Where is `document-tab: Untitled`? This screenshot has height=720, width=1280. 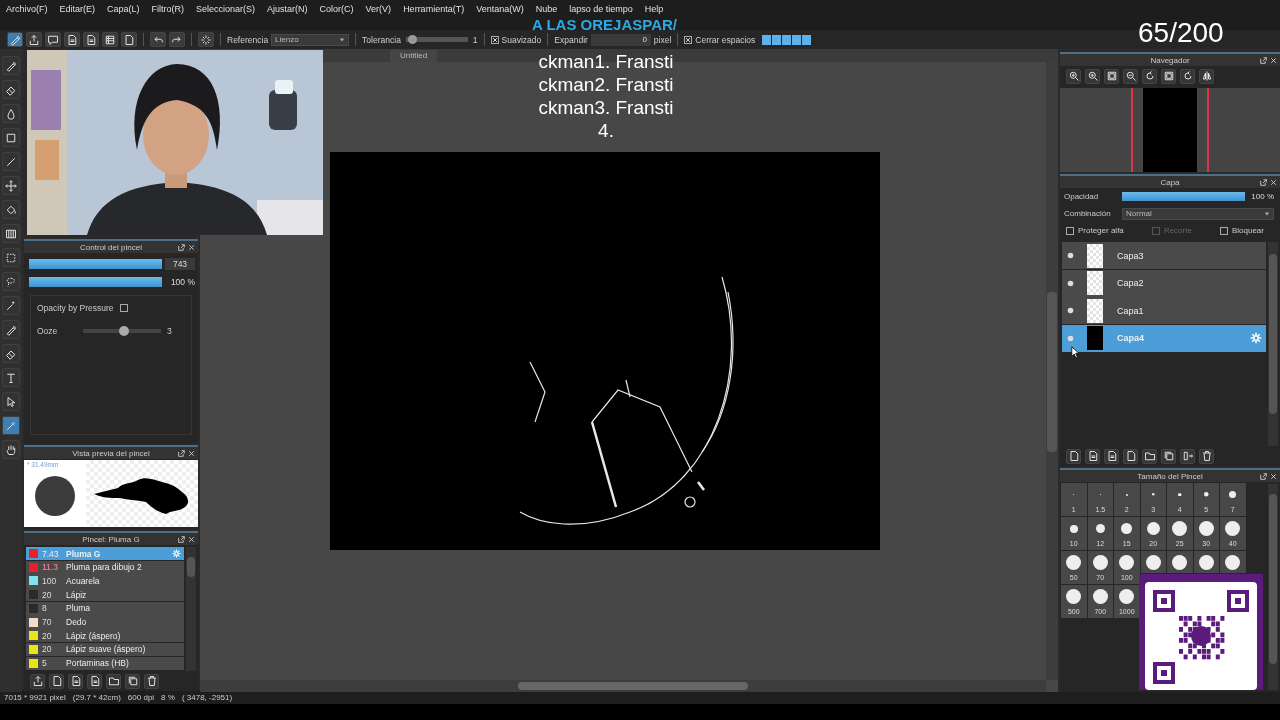 document-tab: Untitled is located at coordinates (414, 56).